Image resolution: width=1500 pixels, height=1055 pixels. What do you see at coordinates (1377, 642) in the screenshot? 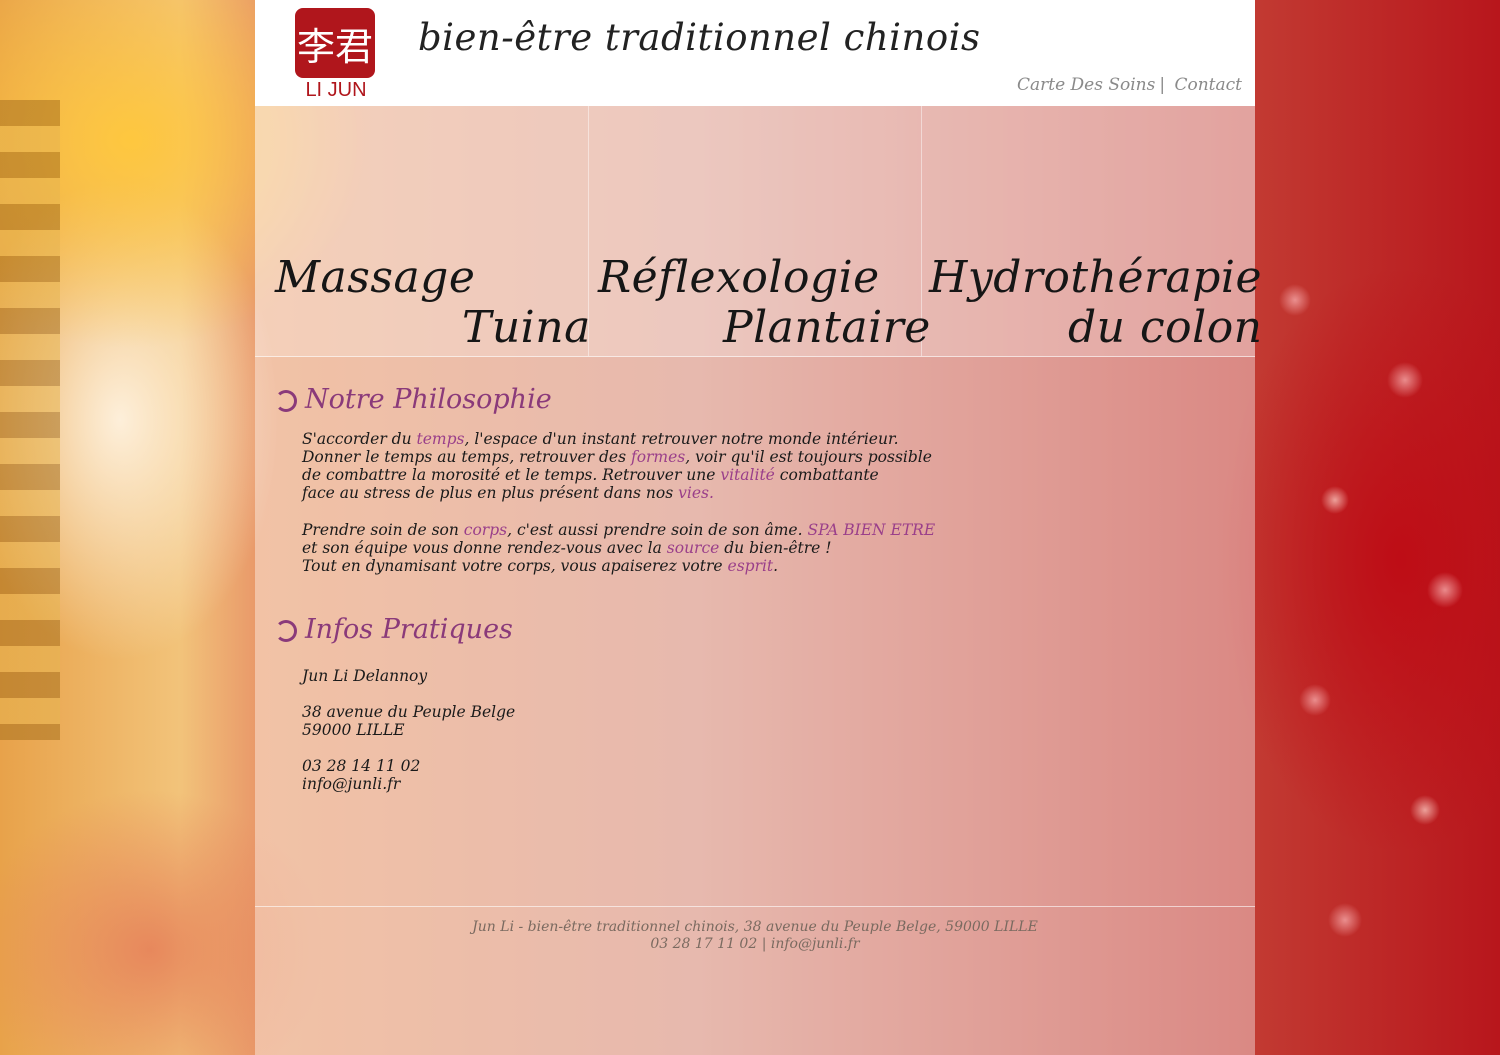
I see `background-photo-dress` at bounding box center [1377, 642].